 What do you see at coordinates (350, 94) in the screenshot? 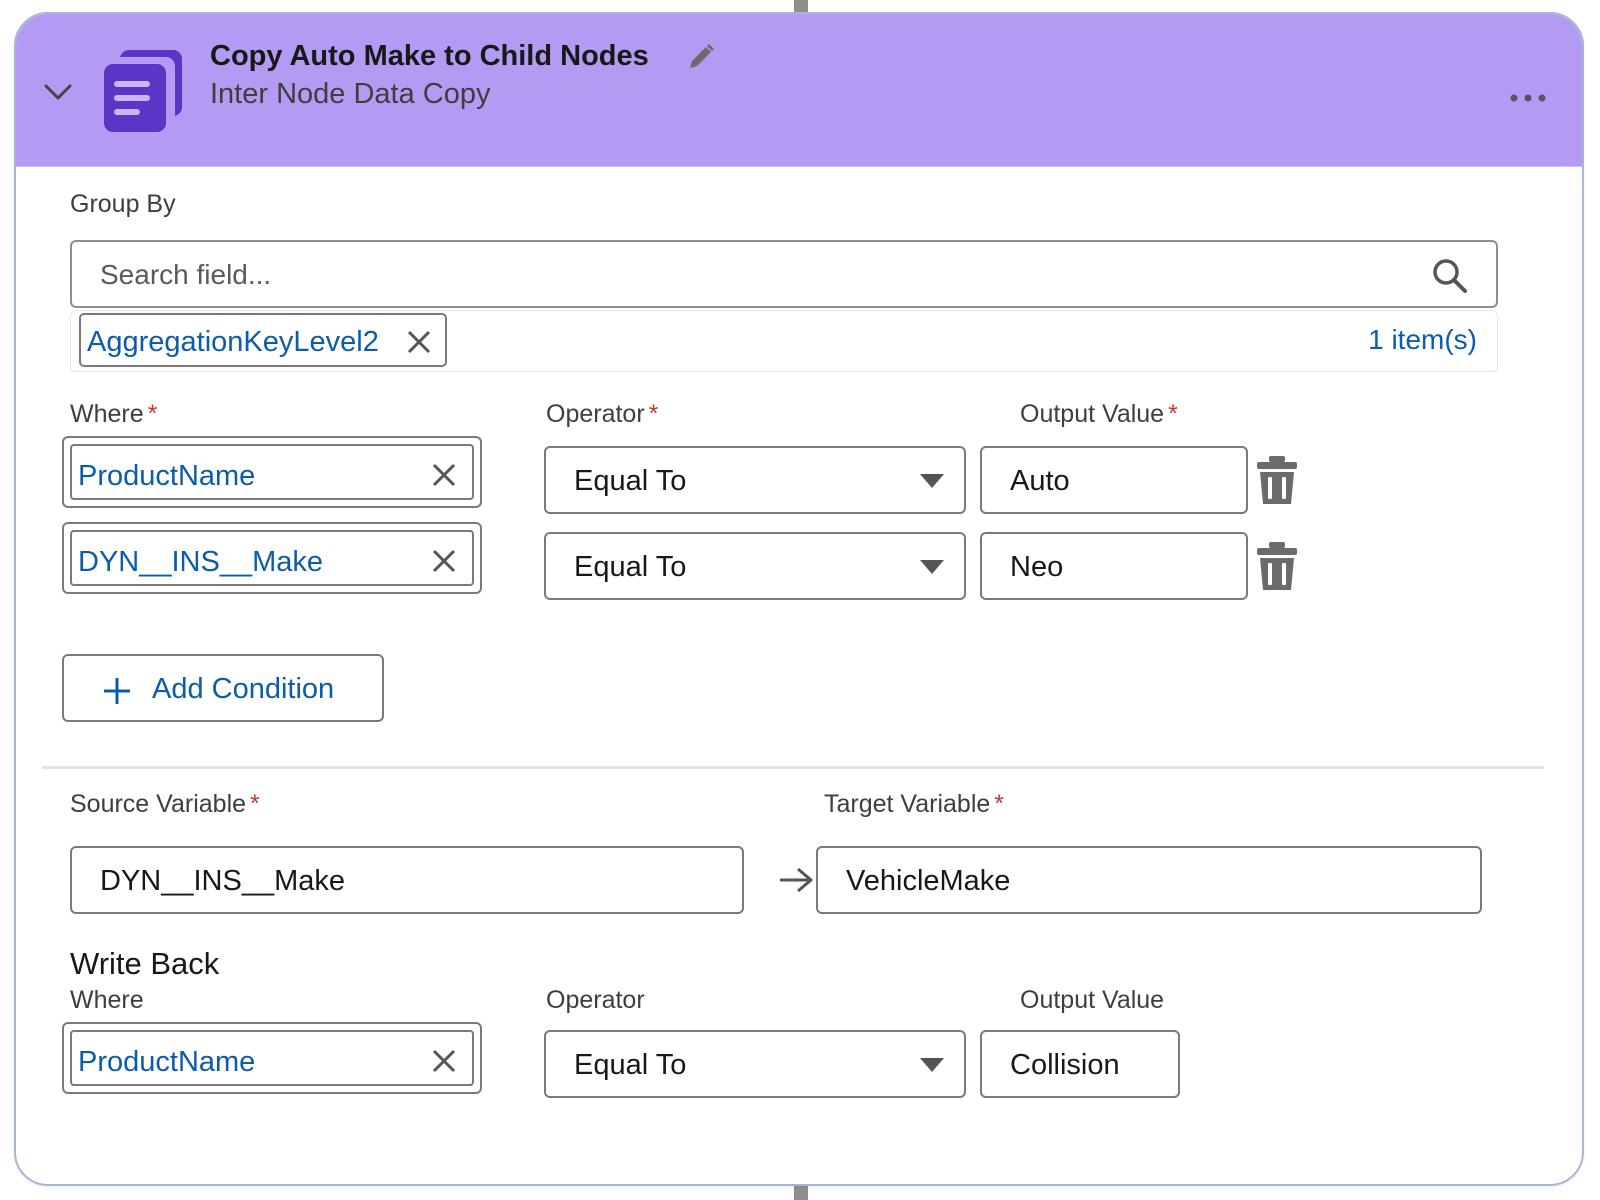
I see `node-type-subtitle: Inter Node Data Copy` at bounding box center [350, 94].